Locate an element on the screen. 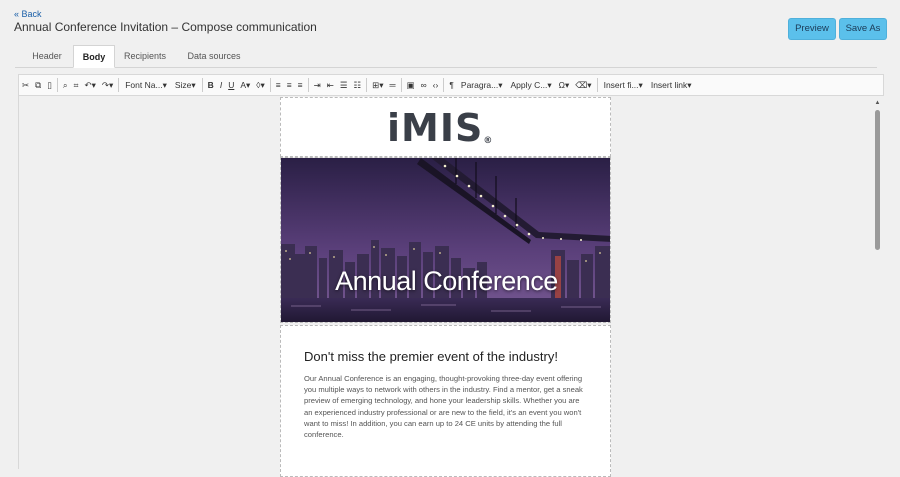  save-as-button: Save As is located at coordinates (863, 29).